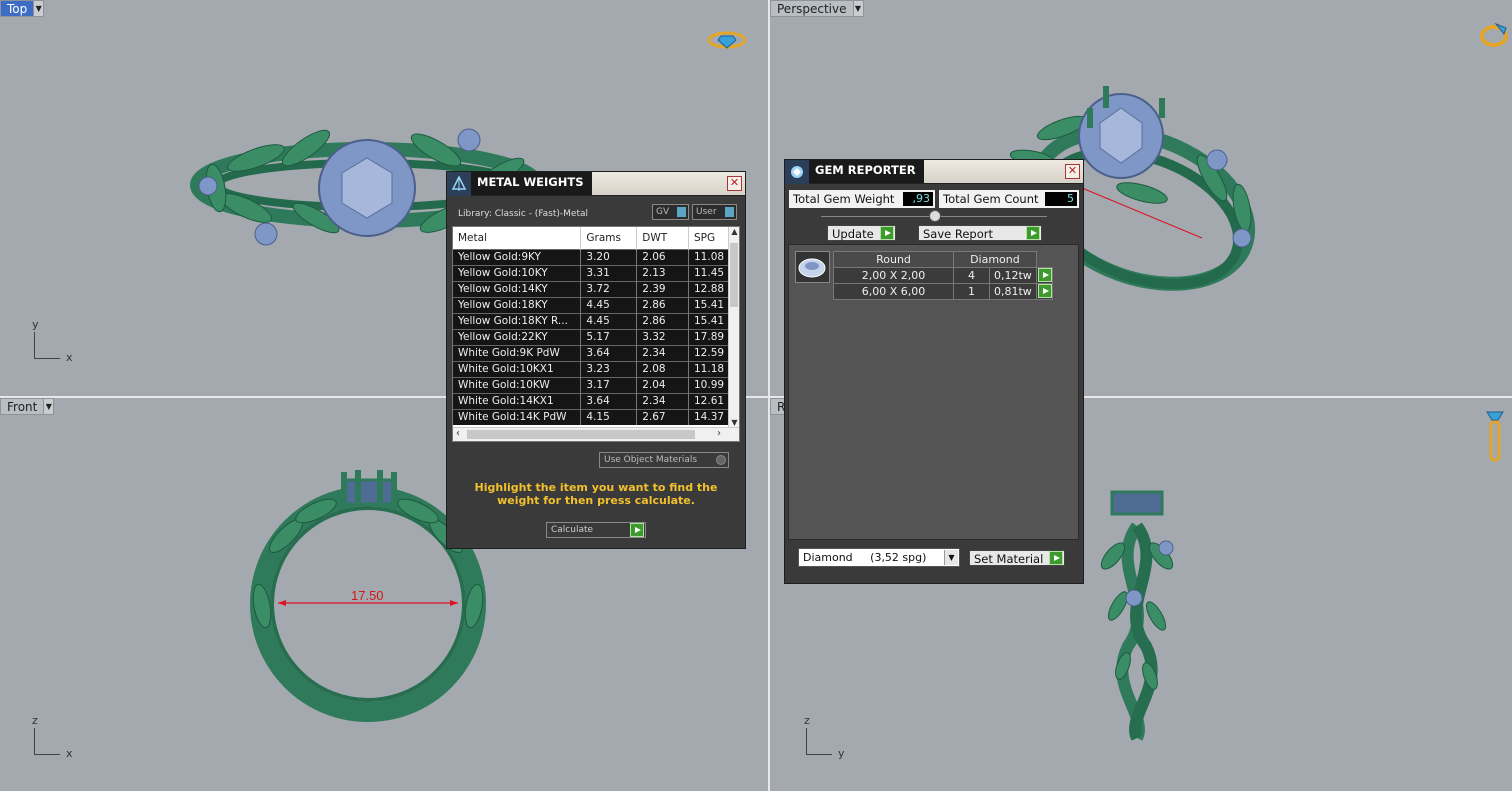 This screenshot has height=791, width=1512. I want to click on gem-row: 6,00 X 6,00 1 0,81tw, so click(943, 291).